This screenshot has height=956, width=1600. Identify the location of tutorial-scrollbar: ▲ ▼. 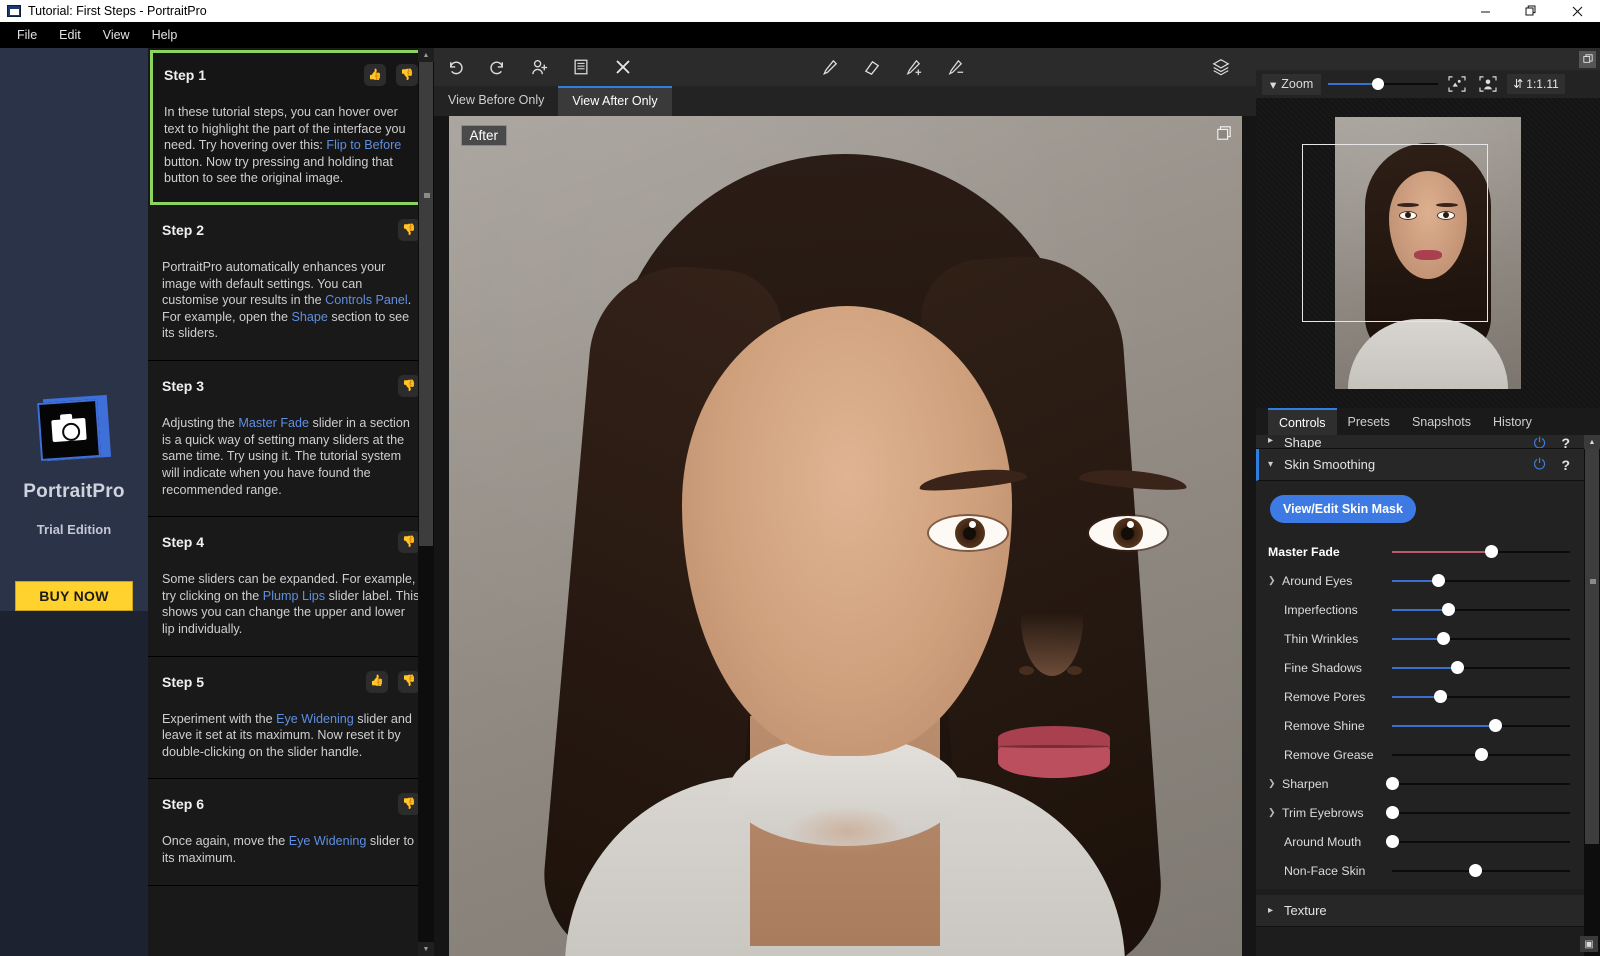
(426, 502).